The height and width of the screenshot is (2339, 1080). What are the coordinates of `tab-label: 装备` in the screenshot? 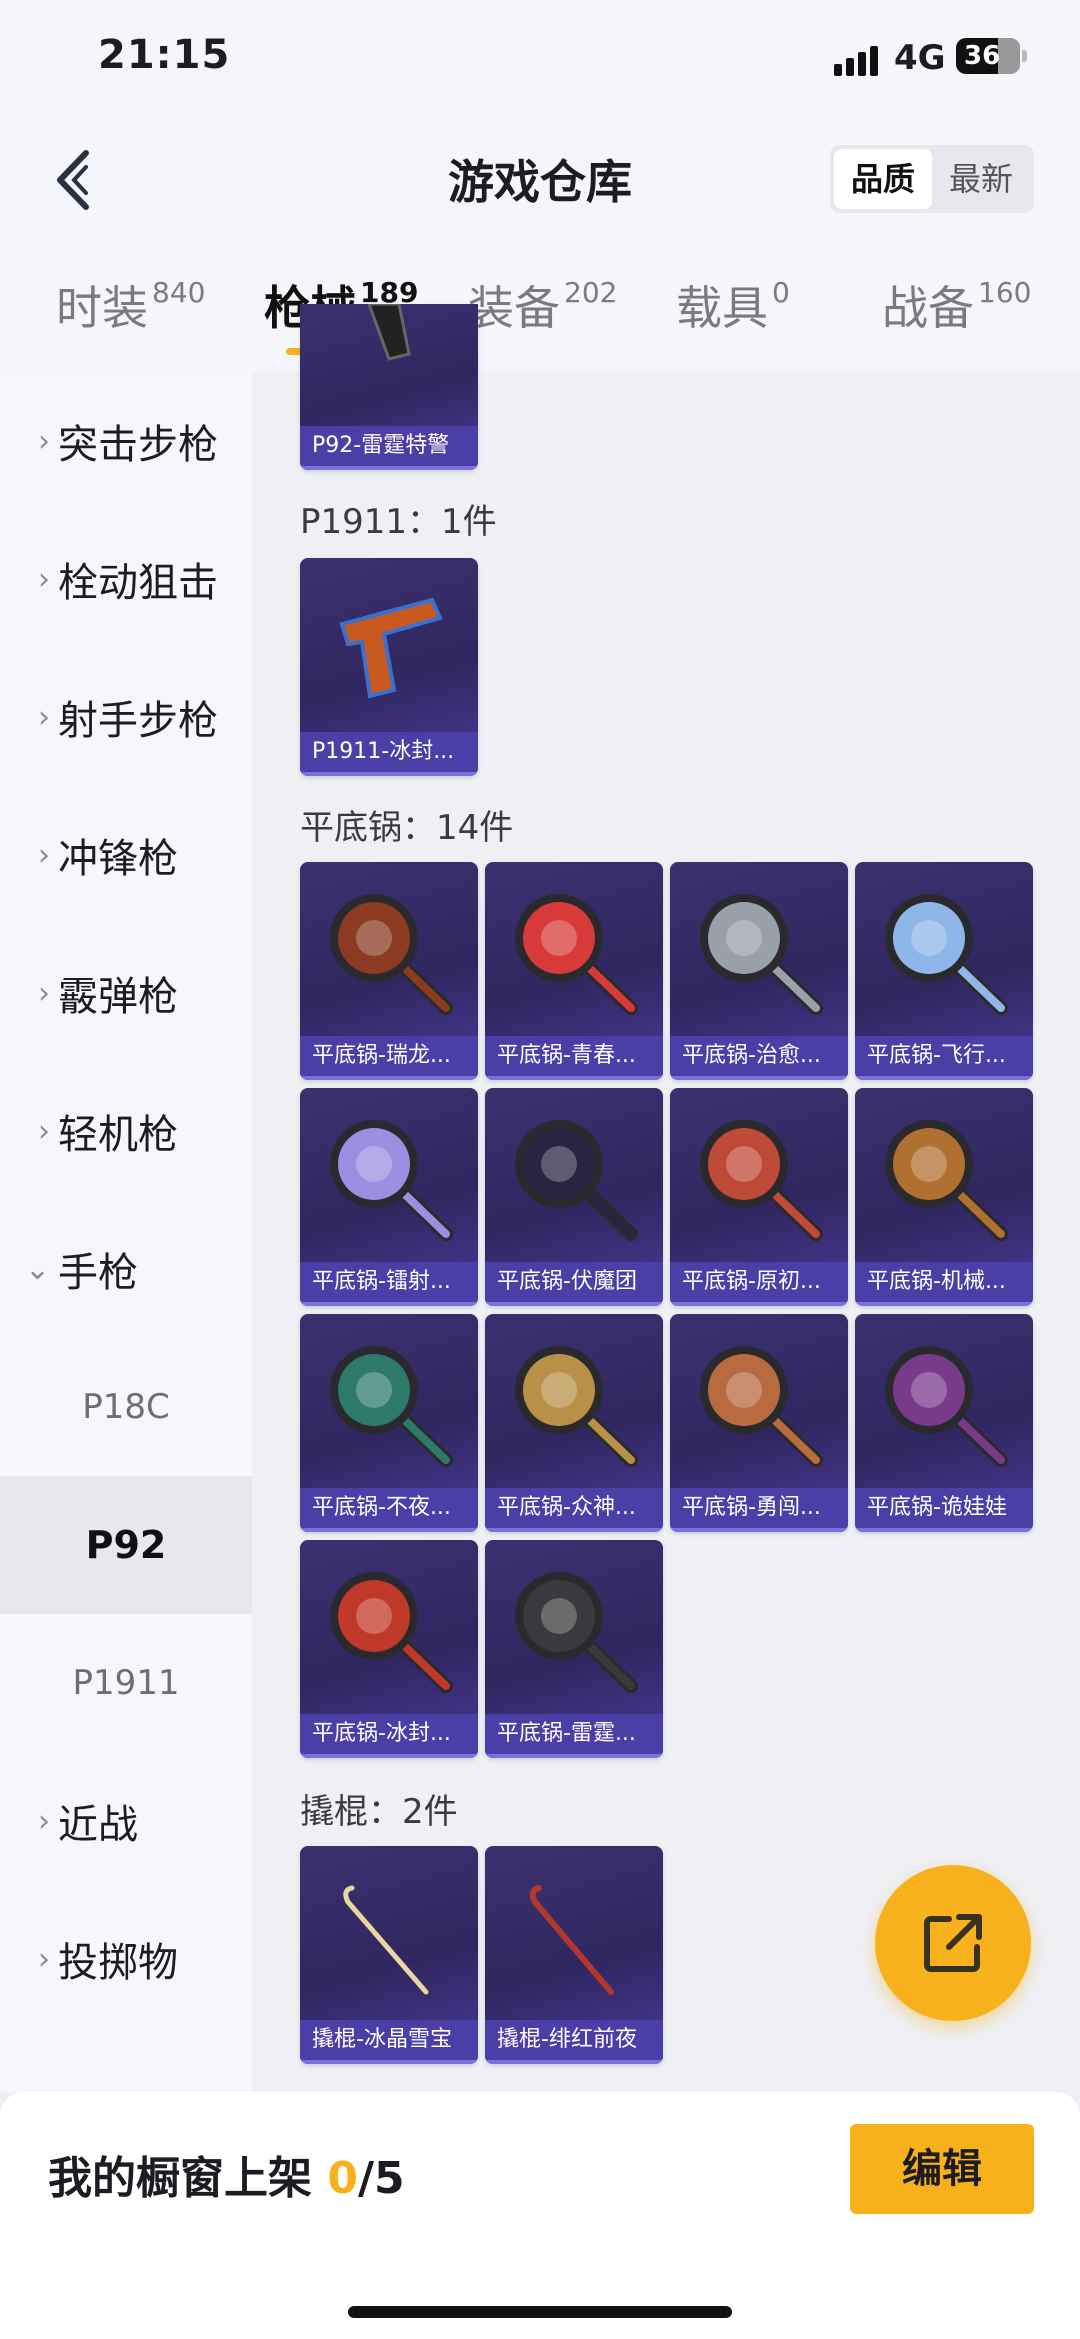 It's located at (514, 308).